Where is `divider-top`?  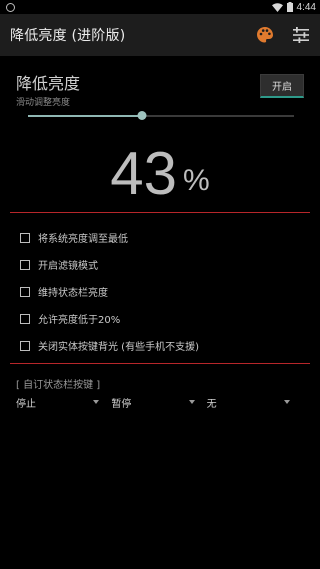 divider-top is located at coordinates (160, 212).